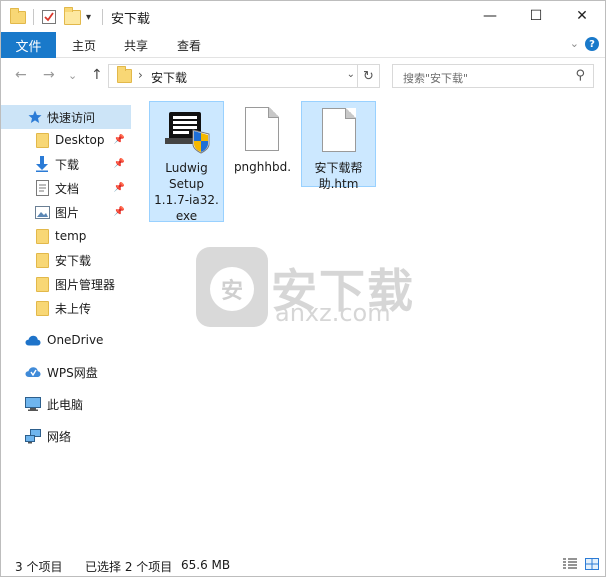 This screenshot has height=577, width=606. I want to click on sidebar-item-label: 安下载, so click(73, 260).